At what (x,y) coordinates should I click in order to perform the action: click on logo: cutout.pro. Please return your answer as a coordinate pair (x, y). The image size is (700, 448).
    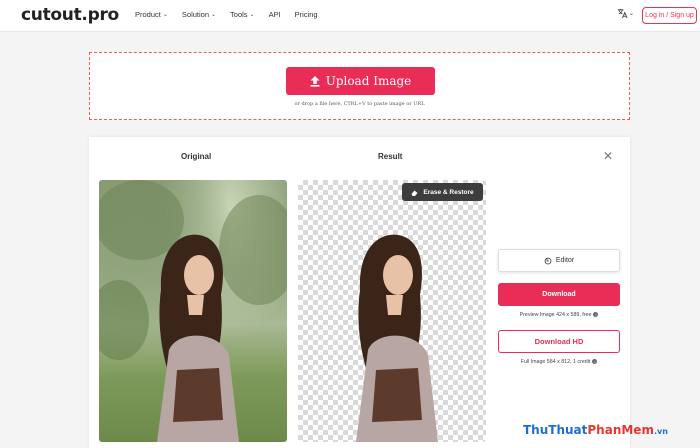
    Looking at the image, I should click on (70, 15).